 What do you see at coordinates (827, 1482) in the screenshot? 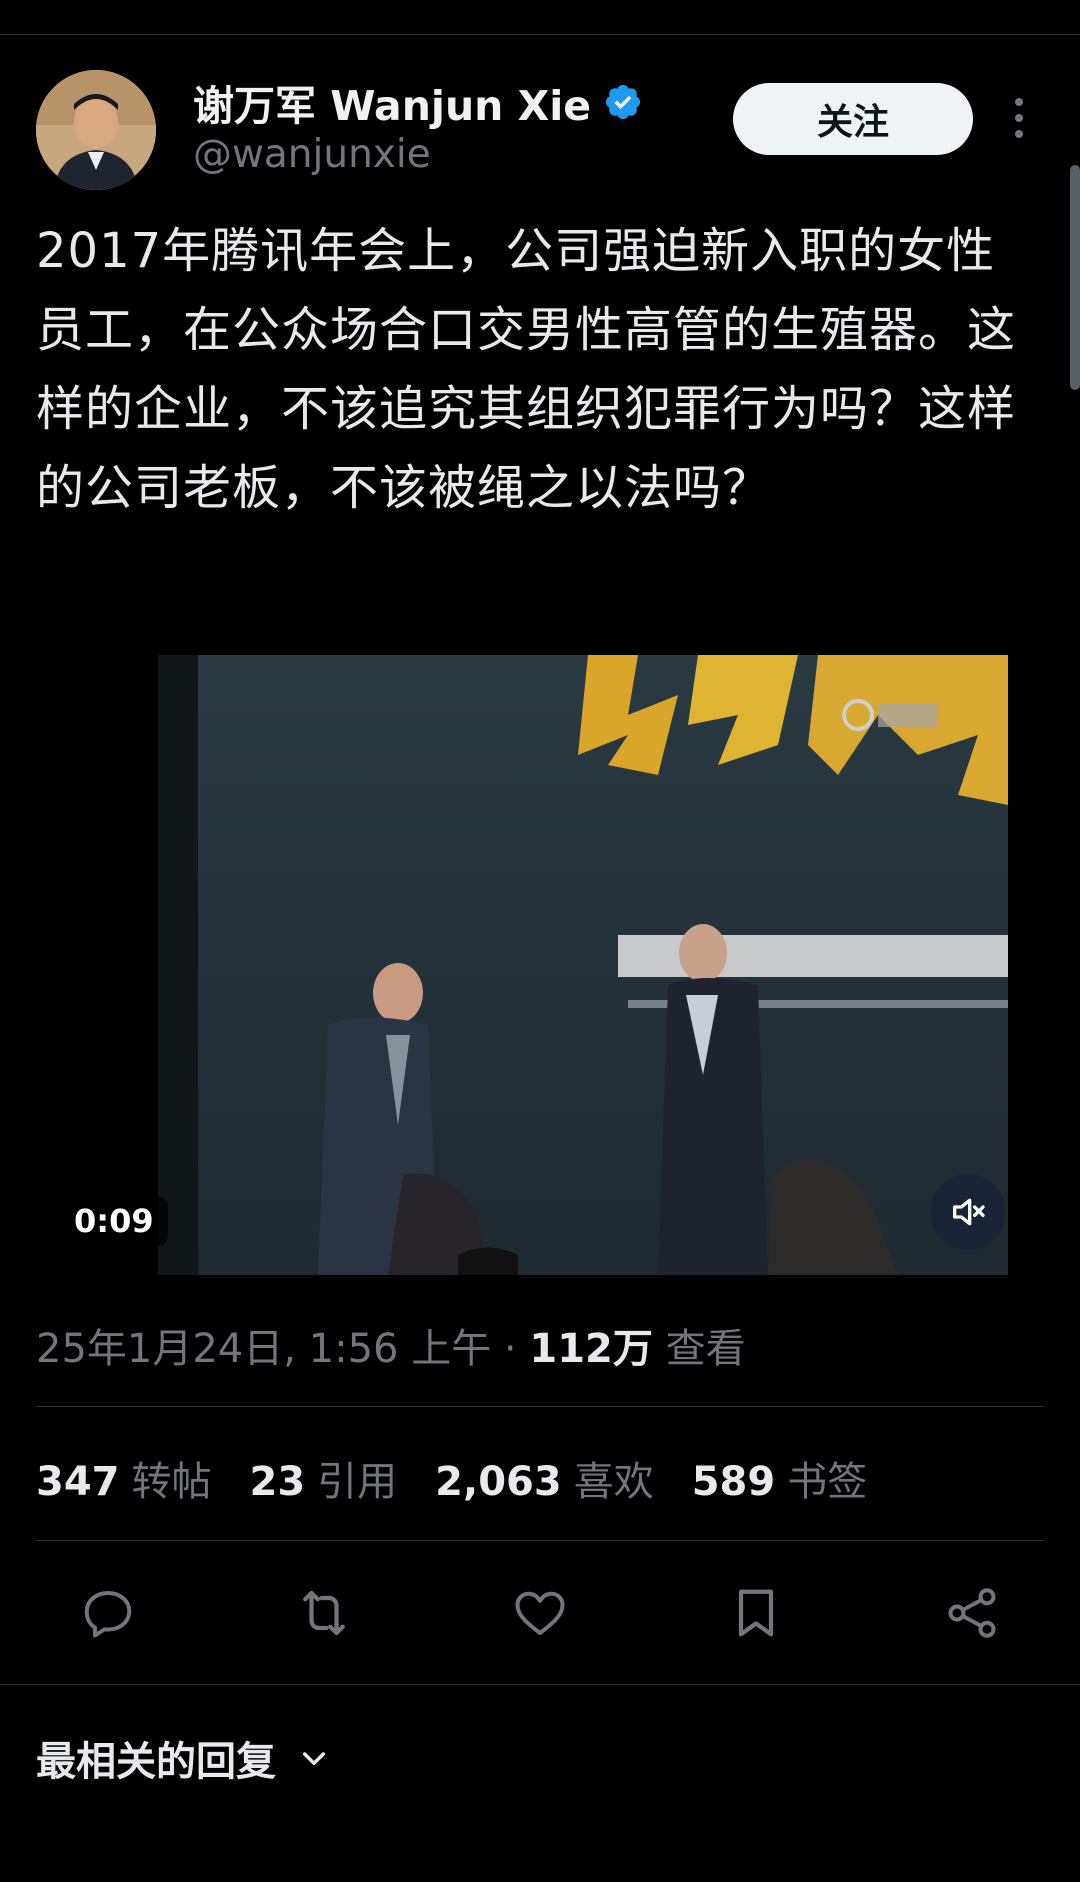
I see `stat-label: 书签` at bounding box center [827, 1482].